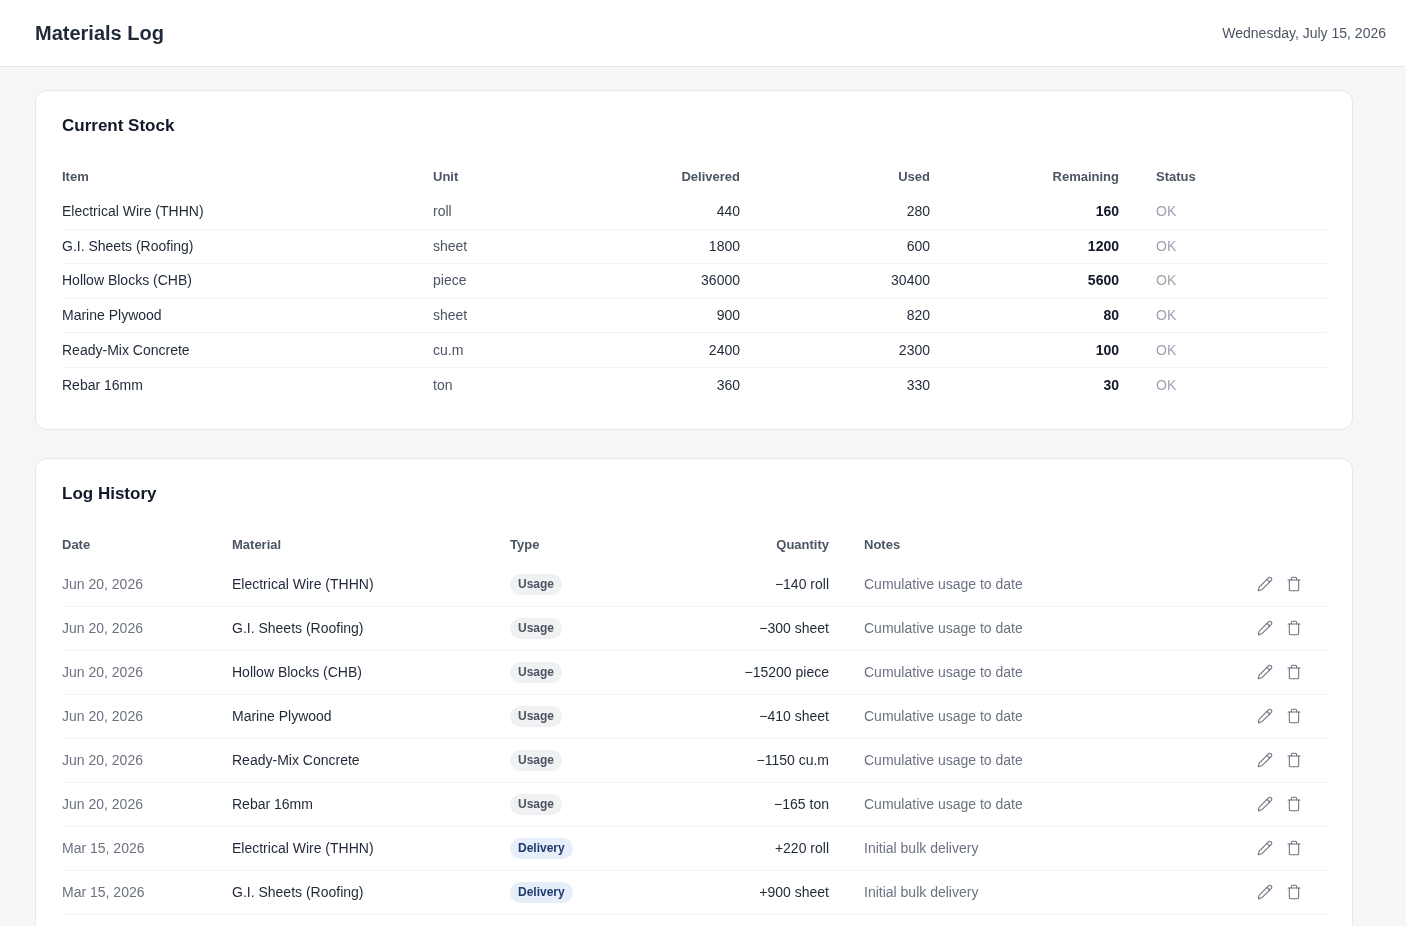  I want to click on used-value: 30400, so click(910, 280).